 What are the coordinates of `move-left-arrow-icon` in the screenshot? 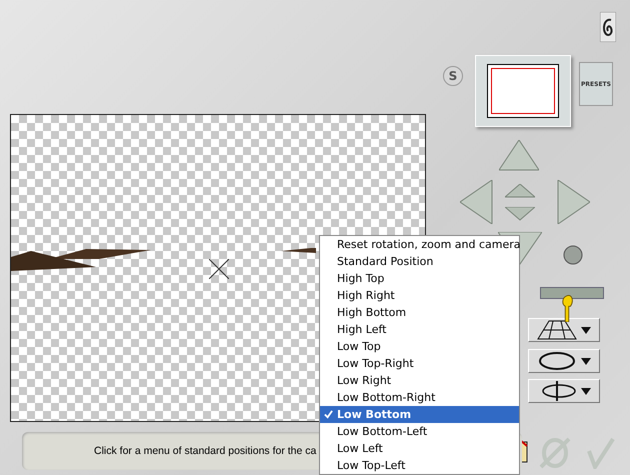 It's located at (477, 202).